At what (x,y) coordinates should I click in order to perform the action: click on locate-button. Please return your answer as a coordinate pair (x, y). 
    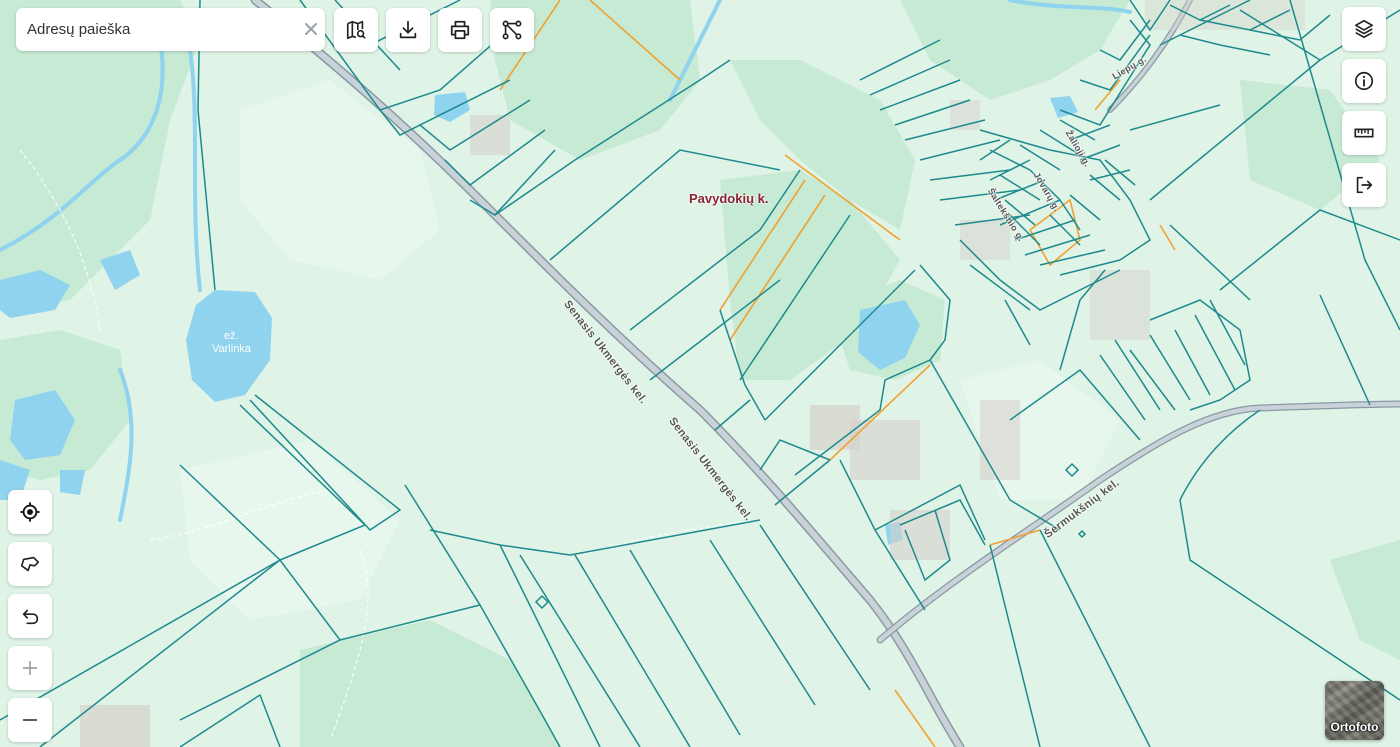
    Looking at the image, I should click on (30, 512).